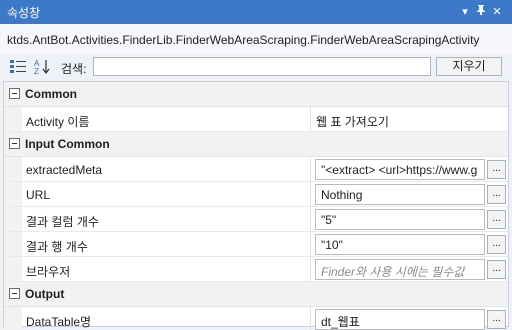 This screenshot has width=512, height=330. I want to click on property-toolbar: A Z 검색: 지우기, so click(256, 67).